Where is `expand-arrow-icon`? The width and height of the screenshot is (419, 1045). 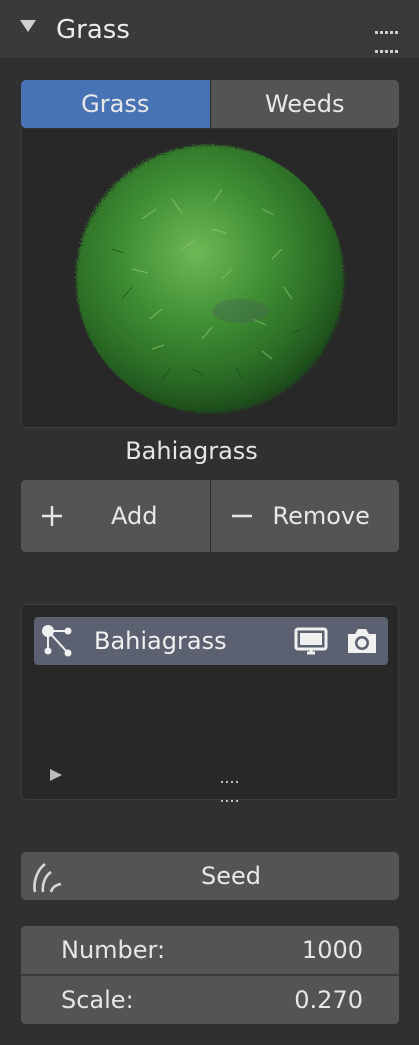 expand-arrow-icon is located at coordinates (56, 775).